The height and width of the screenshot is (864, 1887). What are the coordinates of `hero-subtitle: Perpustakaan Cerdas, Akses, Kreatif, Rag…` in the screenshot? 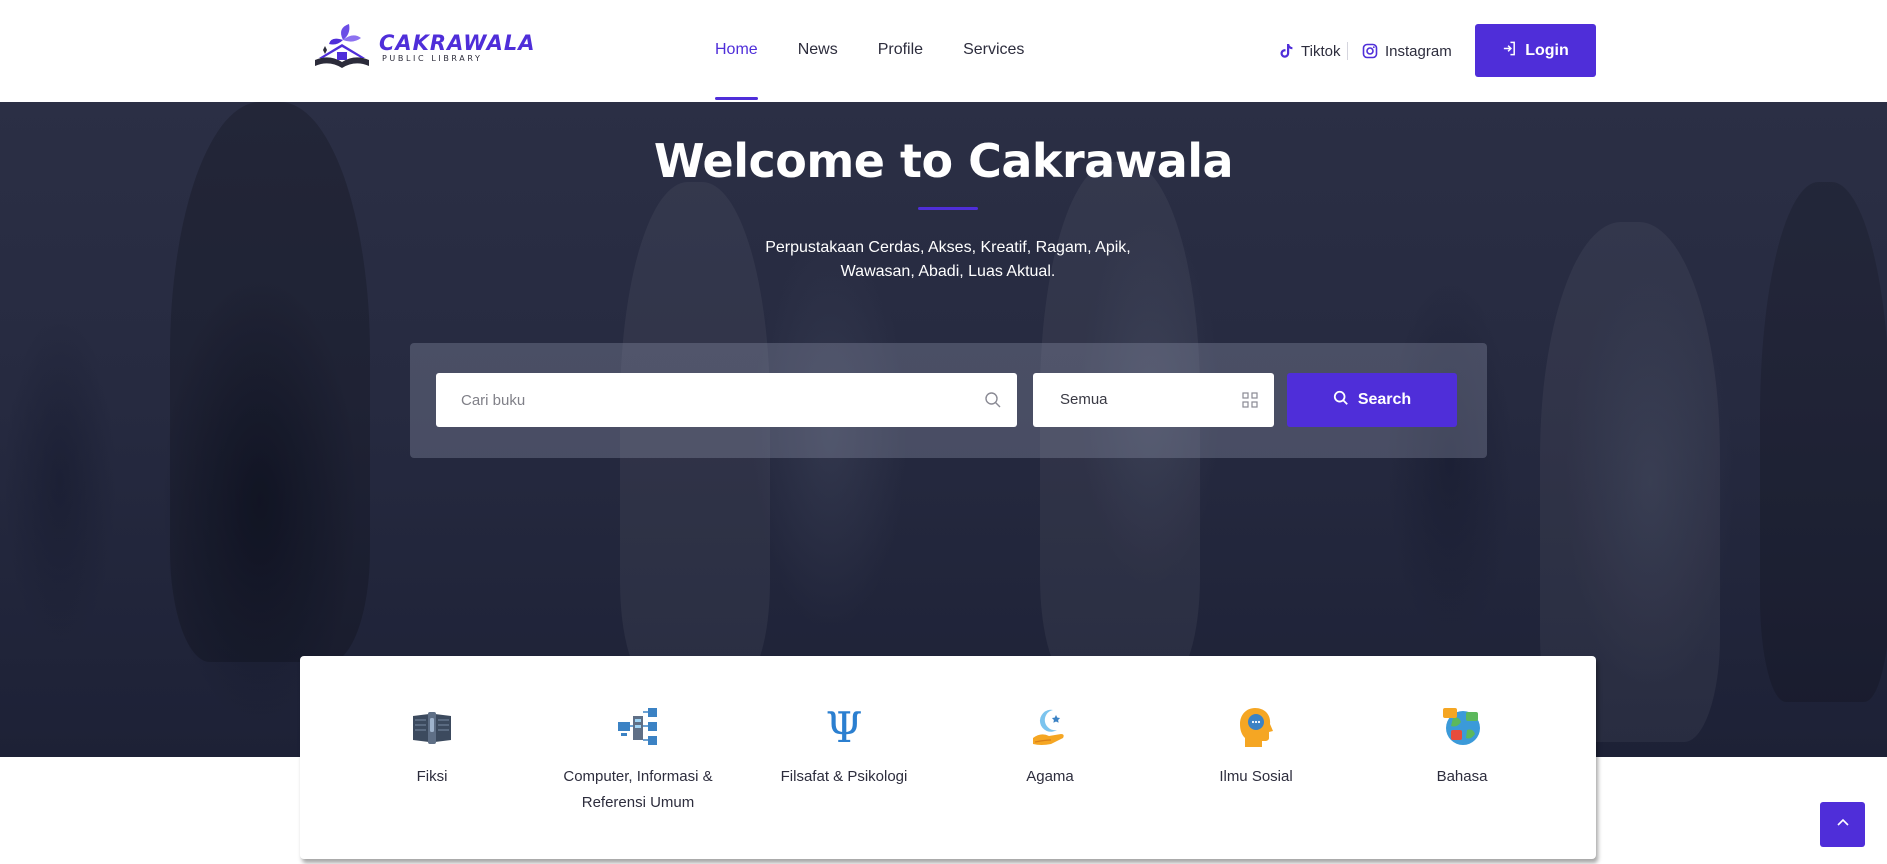 It's located at (948, 259).